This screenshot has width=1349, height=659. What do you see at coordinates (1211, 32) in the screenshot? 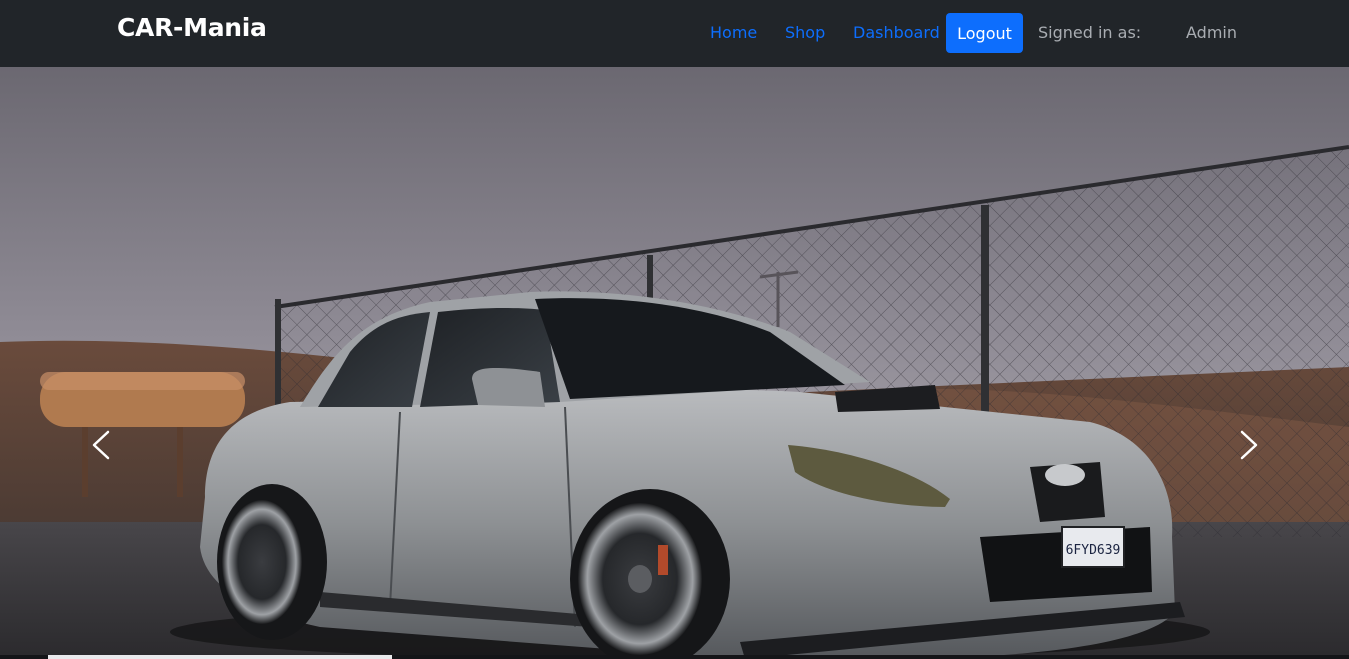
I see `username: Admin` at bounding box center [1211, 32].